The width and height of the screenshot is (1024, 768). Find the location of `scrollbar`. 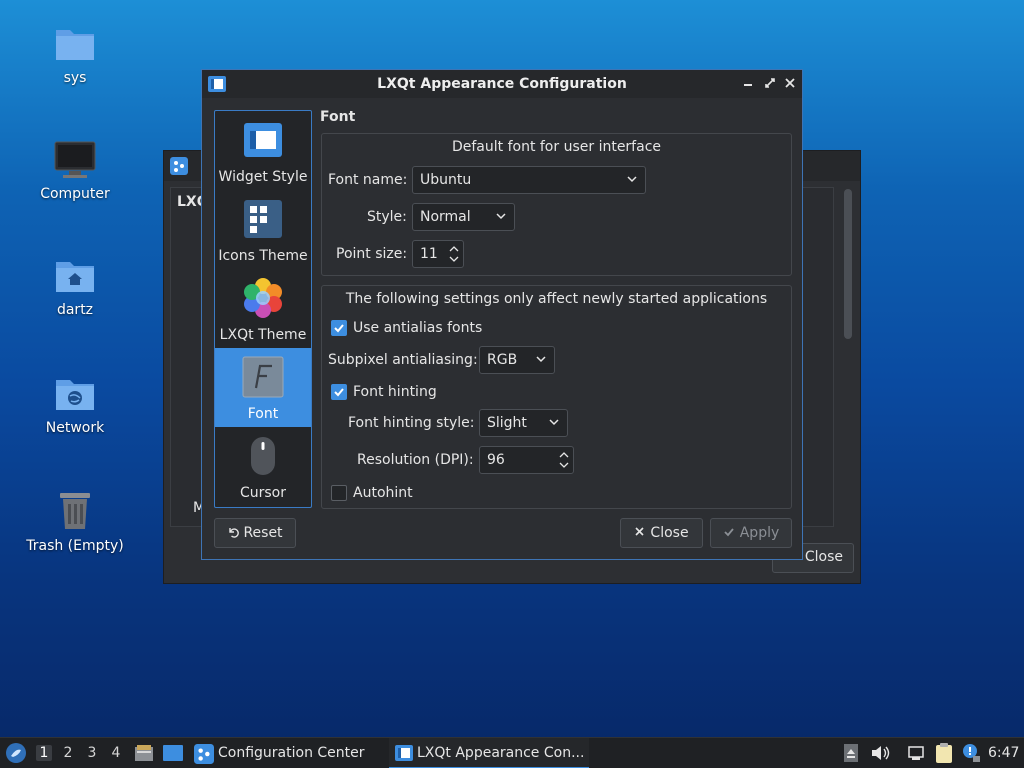

scrollbar is located at coordinates (848, 357).